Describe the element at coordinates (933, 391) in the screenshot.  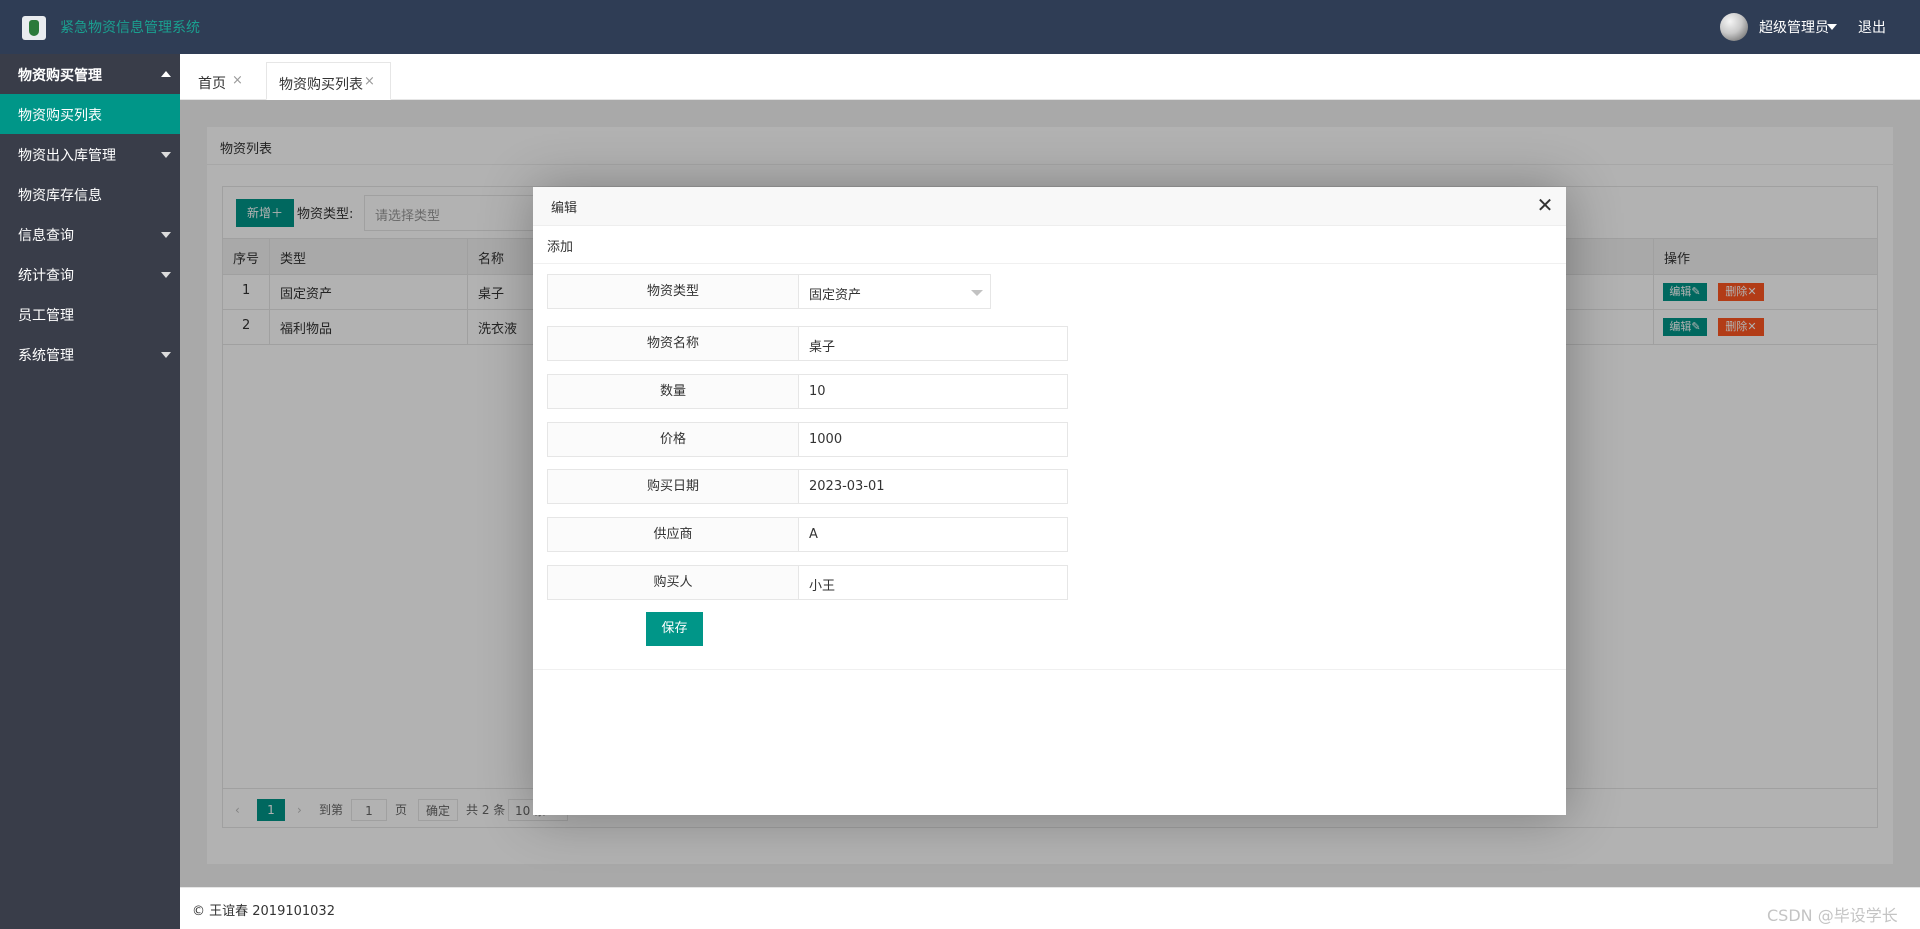
I see `quantity-input: 10` at that location.